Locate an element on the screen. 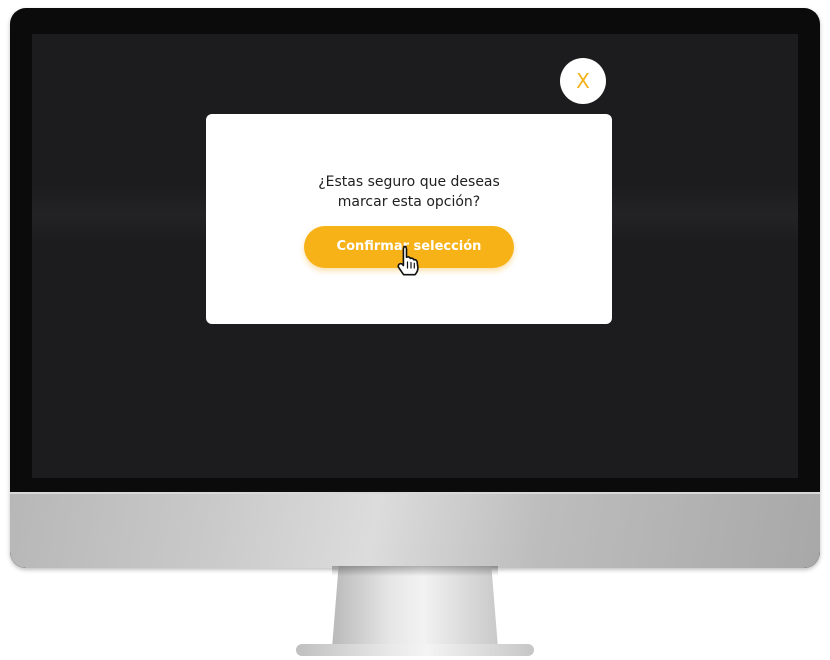  monitor-chin is located at coordinates (415, 530).